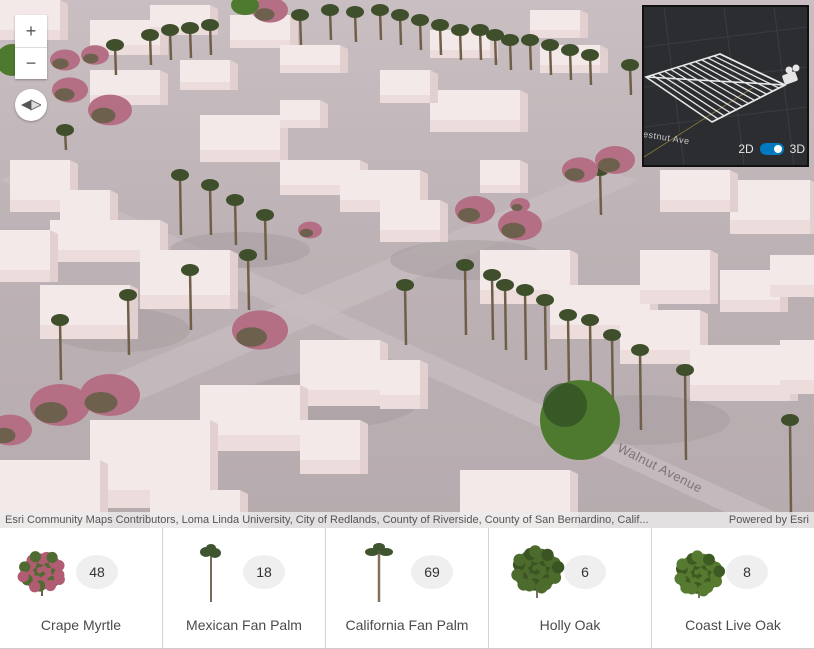 This screenshot has width=814, height=649. I want to click on tree-name: Coast Live Oak, so click(733, 625).